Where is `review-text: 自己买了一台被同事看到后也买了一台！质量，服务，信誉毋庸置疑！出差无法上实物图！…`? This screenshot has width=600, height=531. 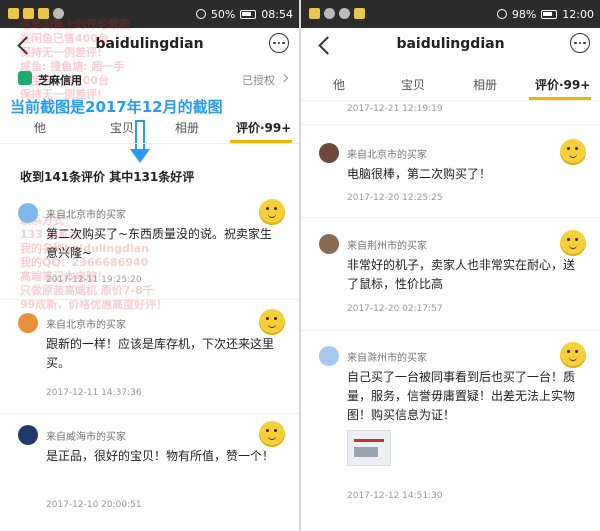 review-text: 自己买了一台被同事看到后也买了一台！质量，服务，信誉毋庸置疑！出差无法上实物图！… is located at coordinates (461, 396).